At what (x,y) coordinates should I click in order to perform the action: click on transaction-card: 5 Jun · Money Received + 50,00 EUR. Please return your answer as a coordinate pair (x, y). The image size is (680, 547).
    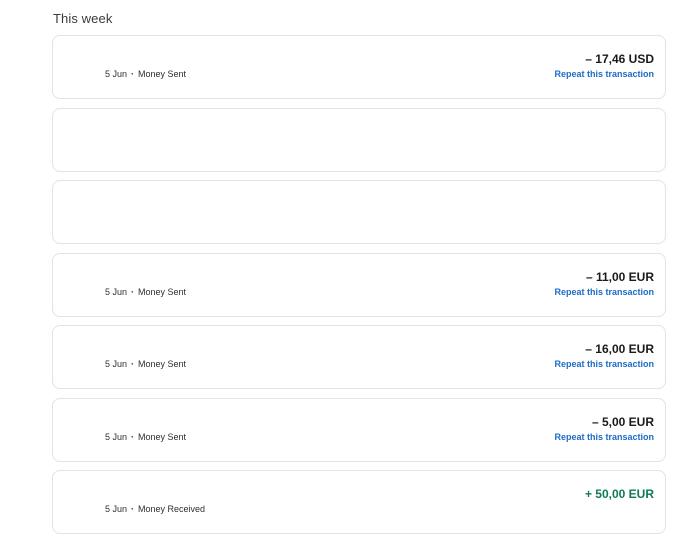
    Looking at the image, I should click on (359, 502).